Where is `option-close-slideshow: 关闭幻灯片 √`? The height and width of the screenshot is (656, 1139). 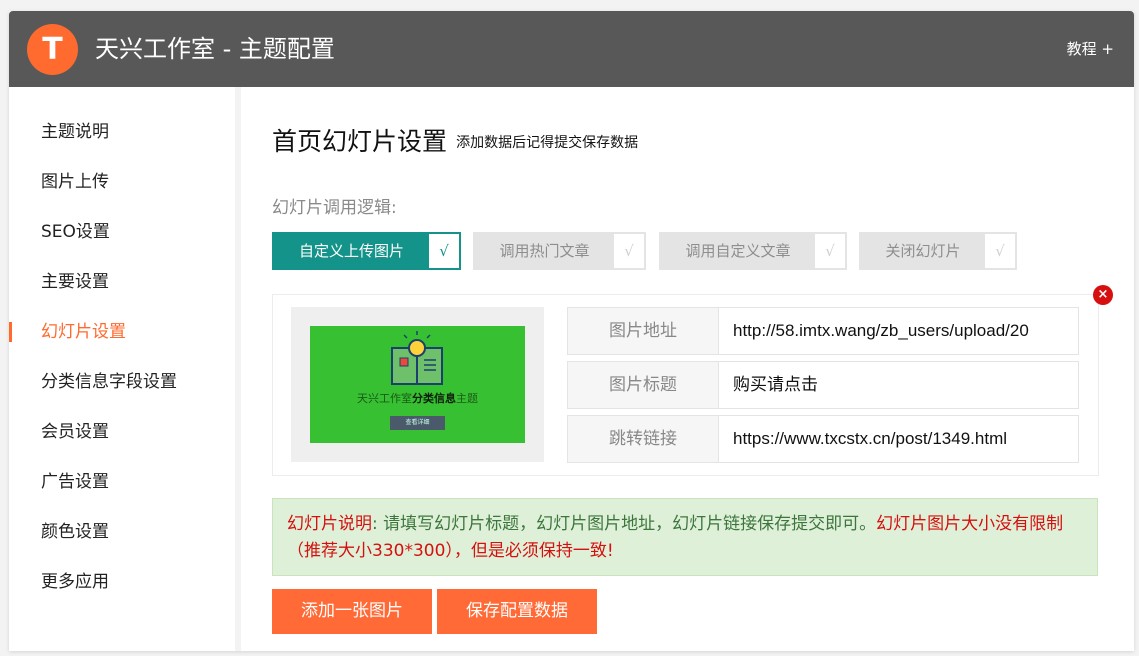 option-close-slideshow: 关闭幻灯片 √ is located at coordinates (938, 251).